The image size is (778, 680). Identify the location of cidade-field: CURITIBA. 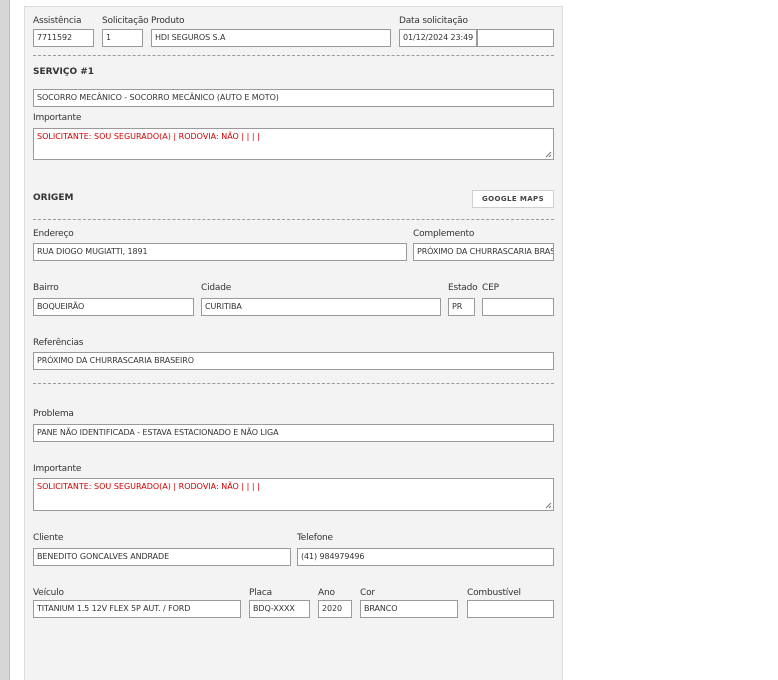
(321, 307).